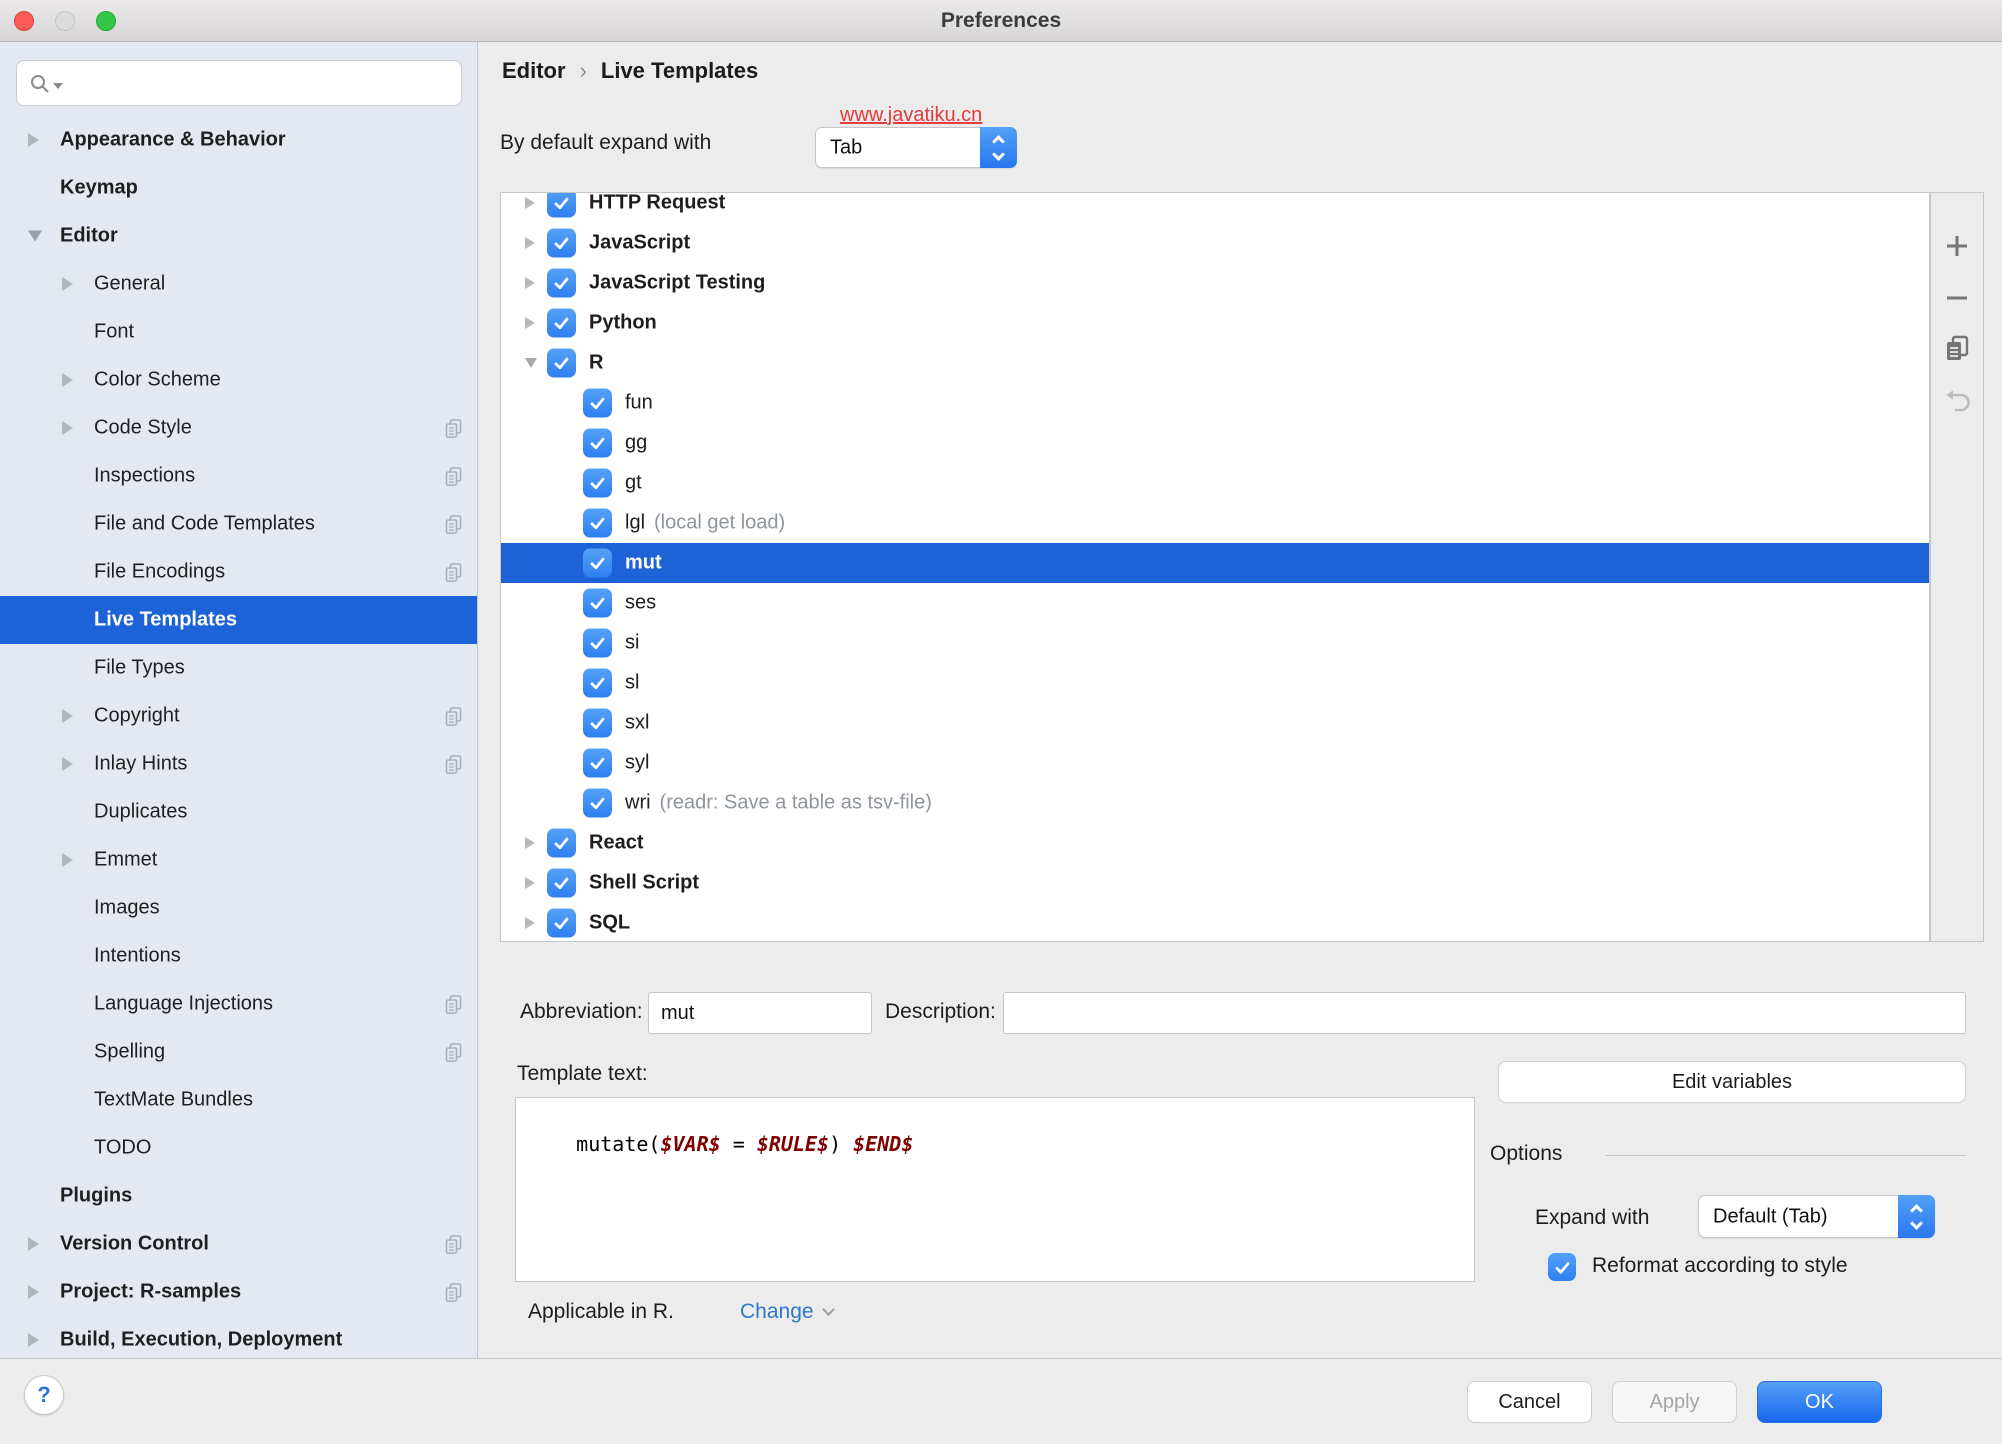 The width and height of the screenshot is (2002, 1444). Describe the element at coordinates (1957, 402) in the screenshot. I see `revert-icon` at that location.